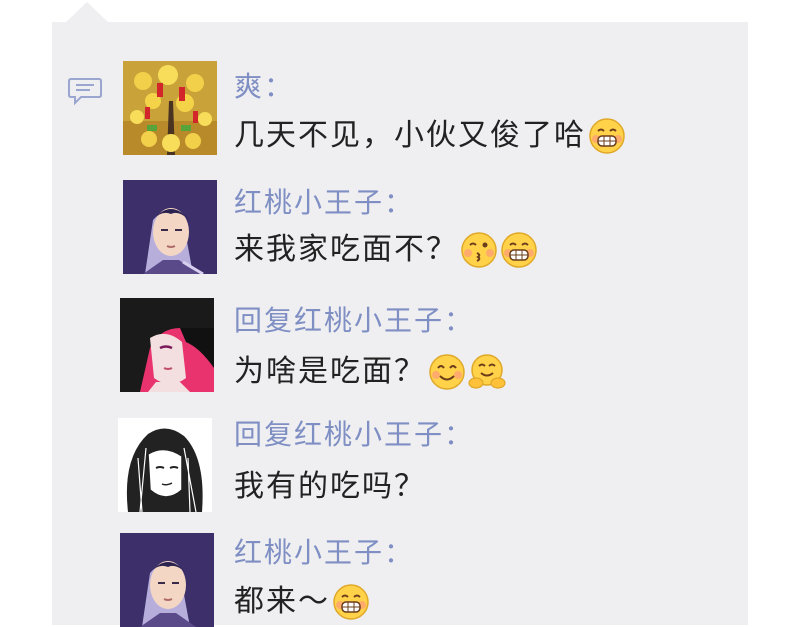 This screenshot has width=800, height=627. I want to click on sketch-long-hair-avatar, so click(165, 465).